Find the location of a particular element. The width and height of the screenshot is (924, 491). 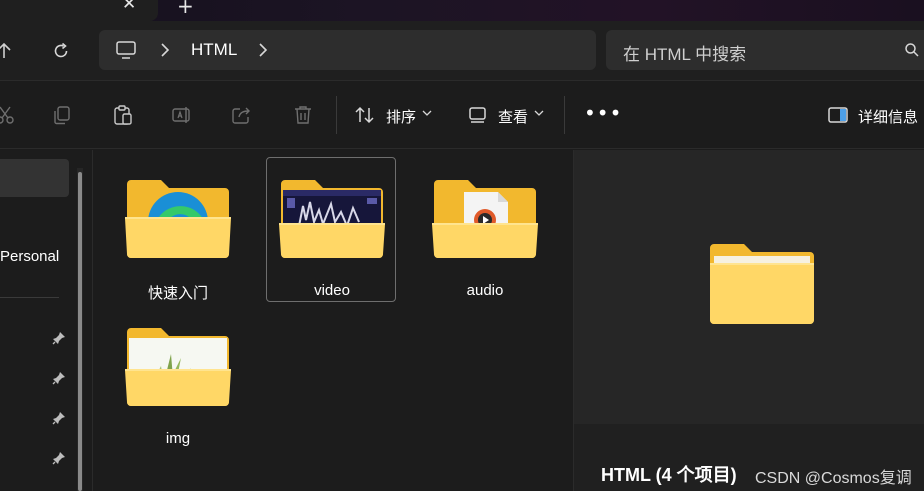

delete-button is located at coordinates (303, 115).